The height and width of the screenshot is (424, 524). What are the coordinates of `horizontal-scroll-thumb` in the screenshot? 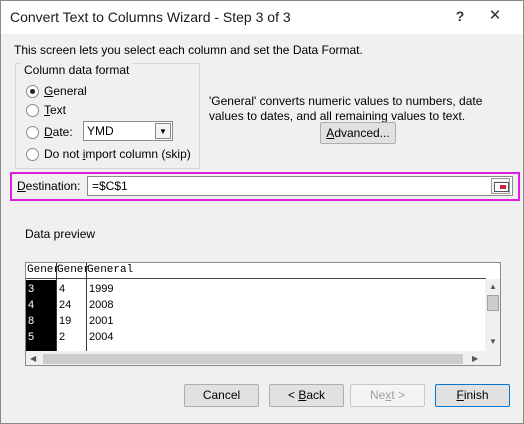 It's located at (253, 359).